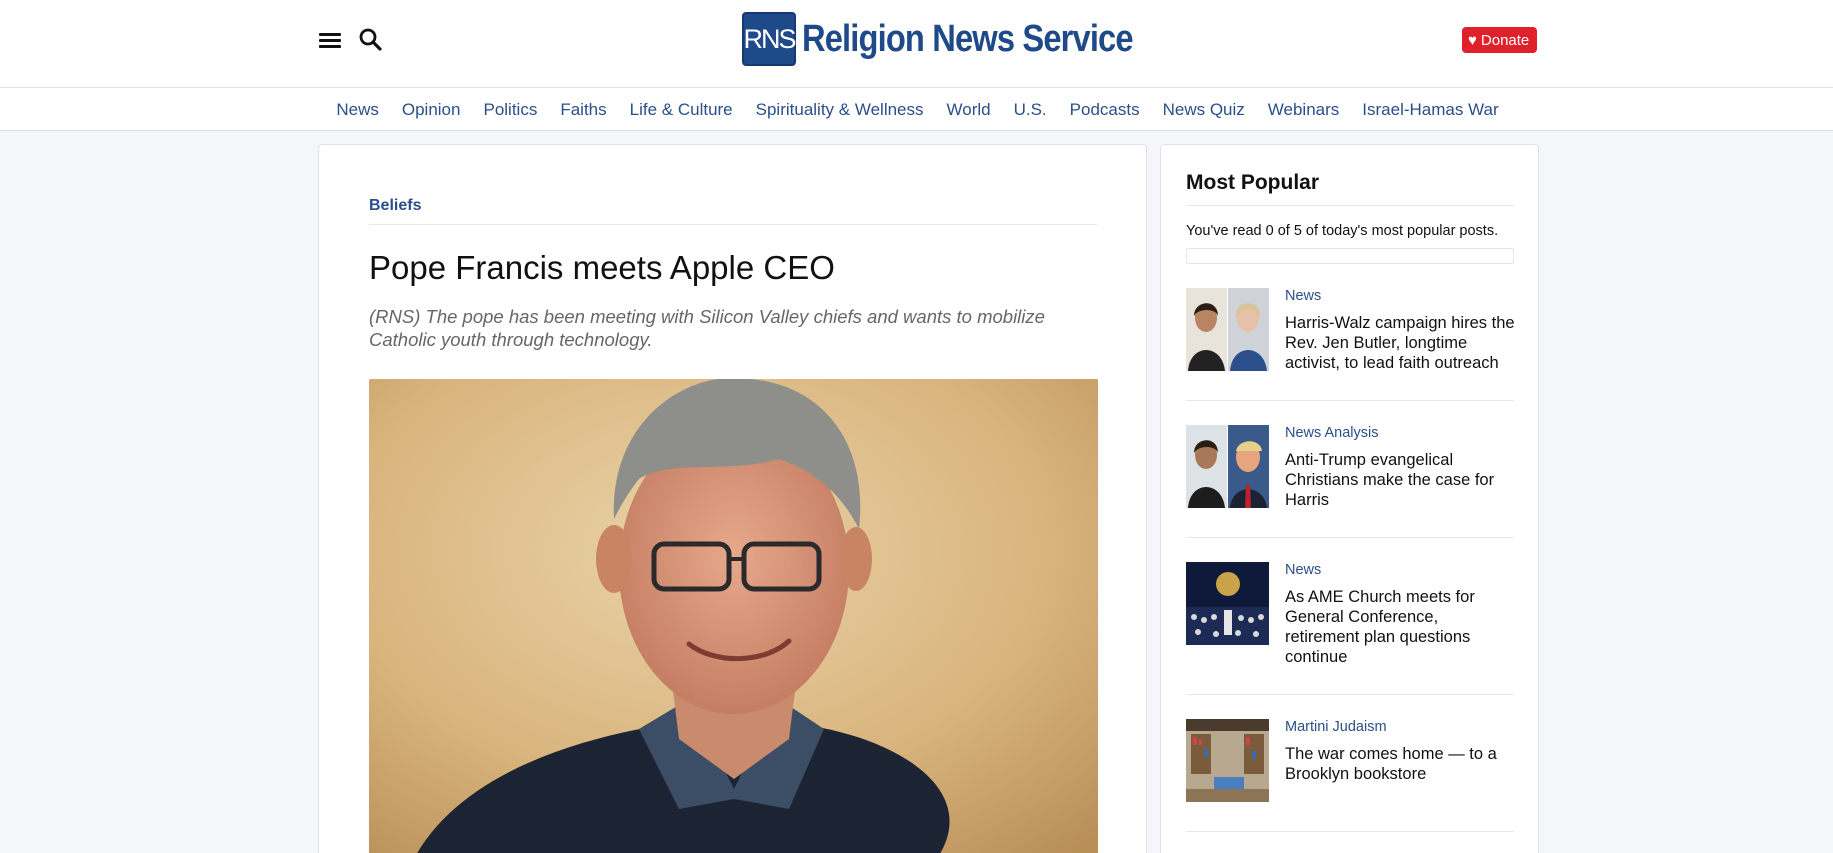 This screenshot has width=1833, height=853. I want to click on search-icon, so click(371, 40).